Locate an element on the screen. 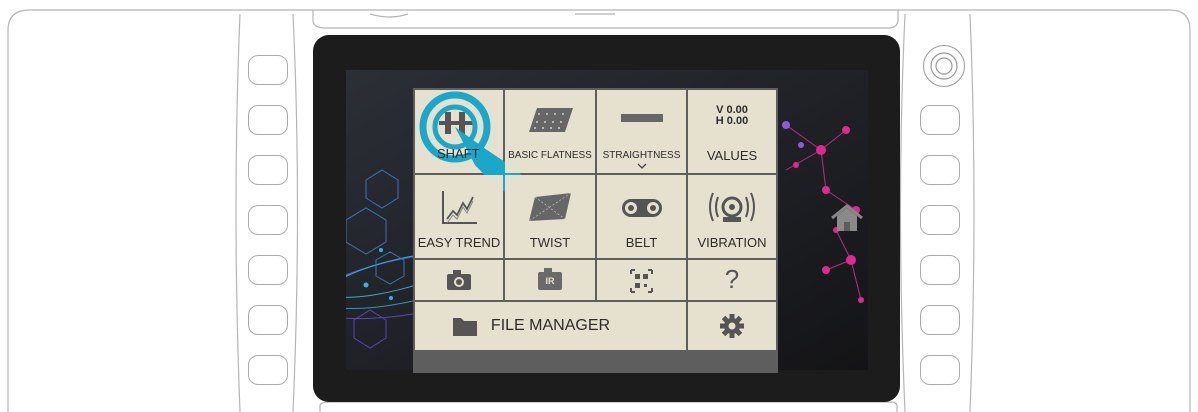 Image resolution: width=1198 pixels, height=412 pixels. flatness-plate-icon is located at coordinates (551, 120).